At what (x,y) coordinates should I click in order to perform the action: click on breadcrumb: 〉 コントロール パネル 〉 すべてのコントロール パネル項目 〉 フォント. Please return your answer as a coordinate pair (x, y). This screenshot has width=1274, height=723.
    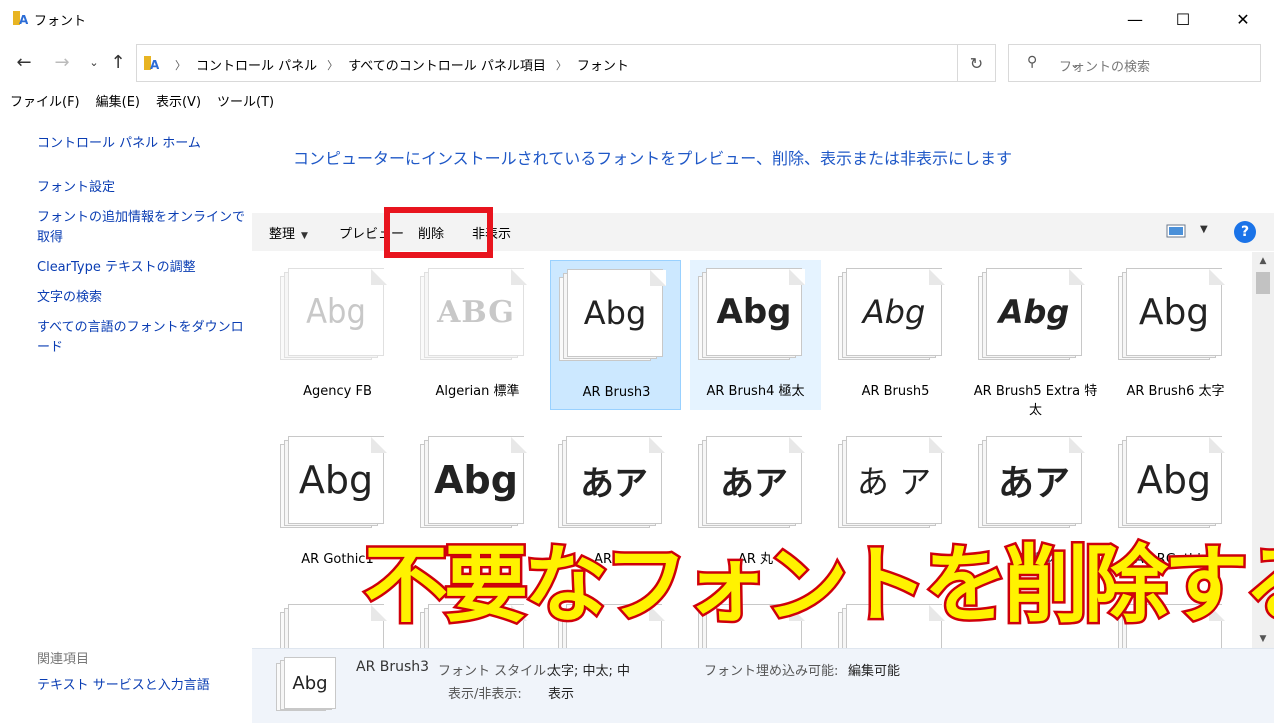
    Looking at the image, I should click on (397, 65).